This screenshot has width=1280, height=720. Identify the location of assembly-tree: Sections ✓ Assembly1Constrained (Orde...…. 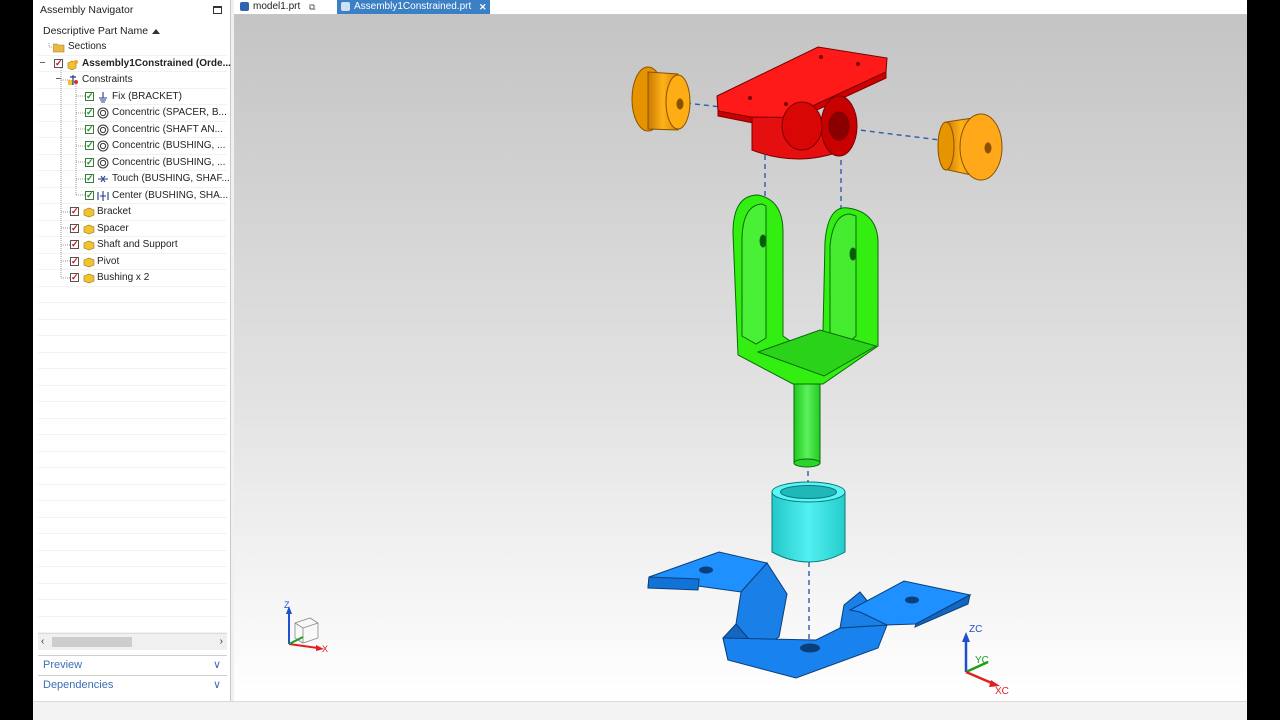
(134, 336).